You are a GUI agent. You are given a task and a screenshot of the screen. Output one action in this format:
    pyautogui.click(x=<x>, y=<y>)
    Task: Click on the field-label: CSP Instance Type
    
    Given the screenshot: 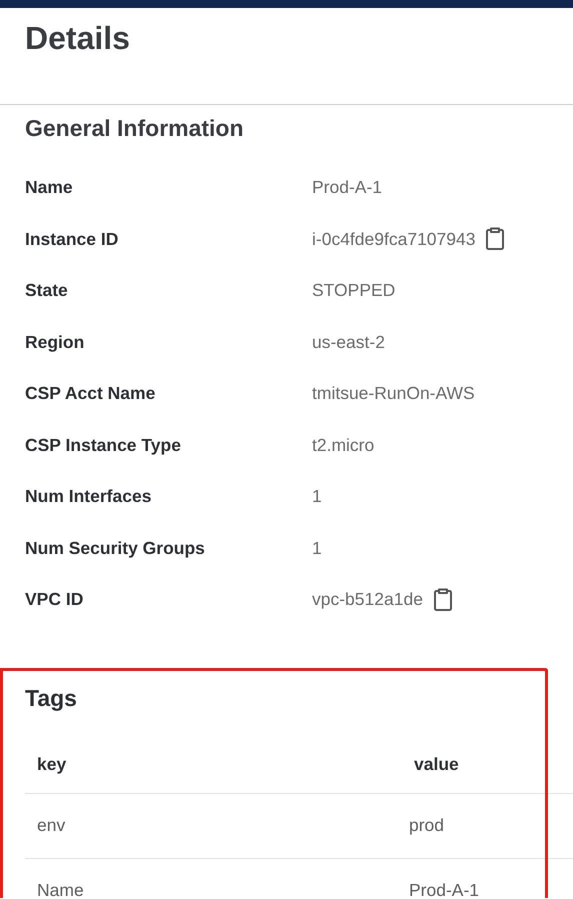 What is the action you would take?
    pyautogui.click(x=103, y=445)
    